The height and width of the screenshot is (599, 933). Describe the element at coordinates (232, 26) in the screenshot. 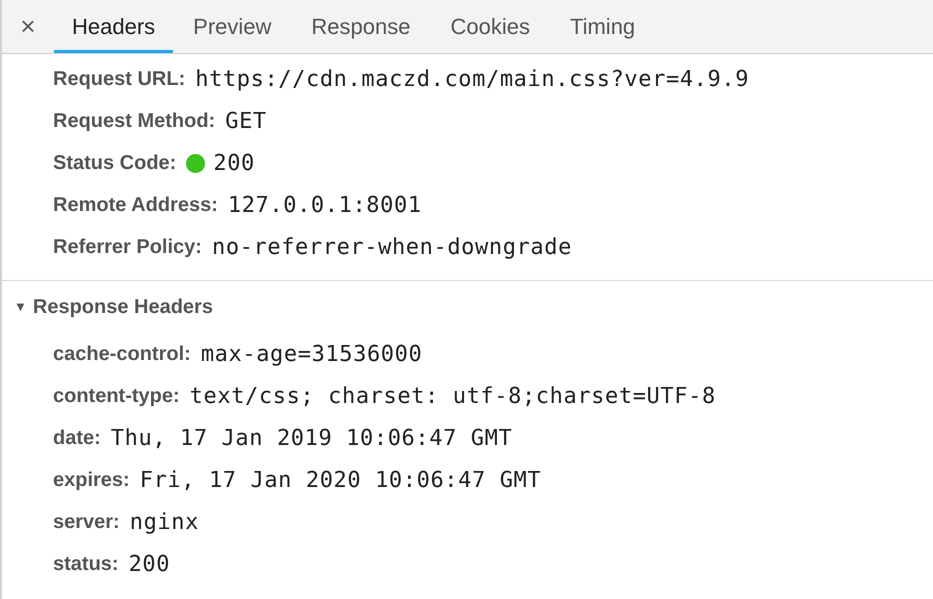

I see `tab: Preview` at that location.